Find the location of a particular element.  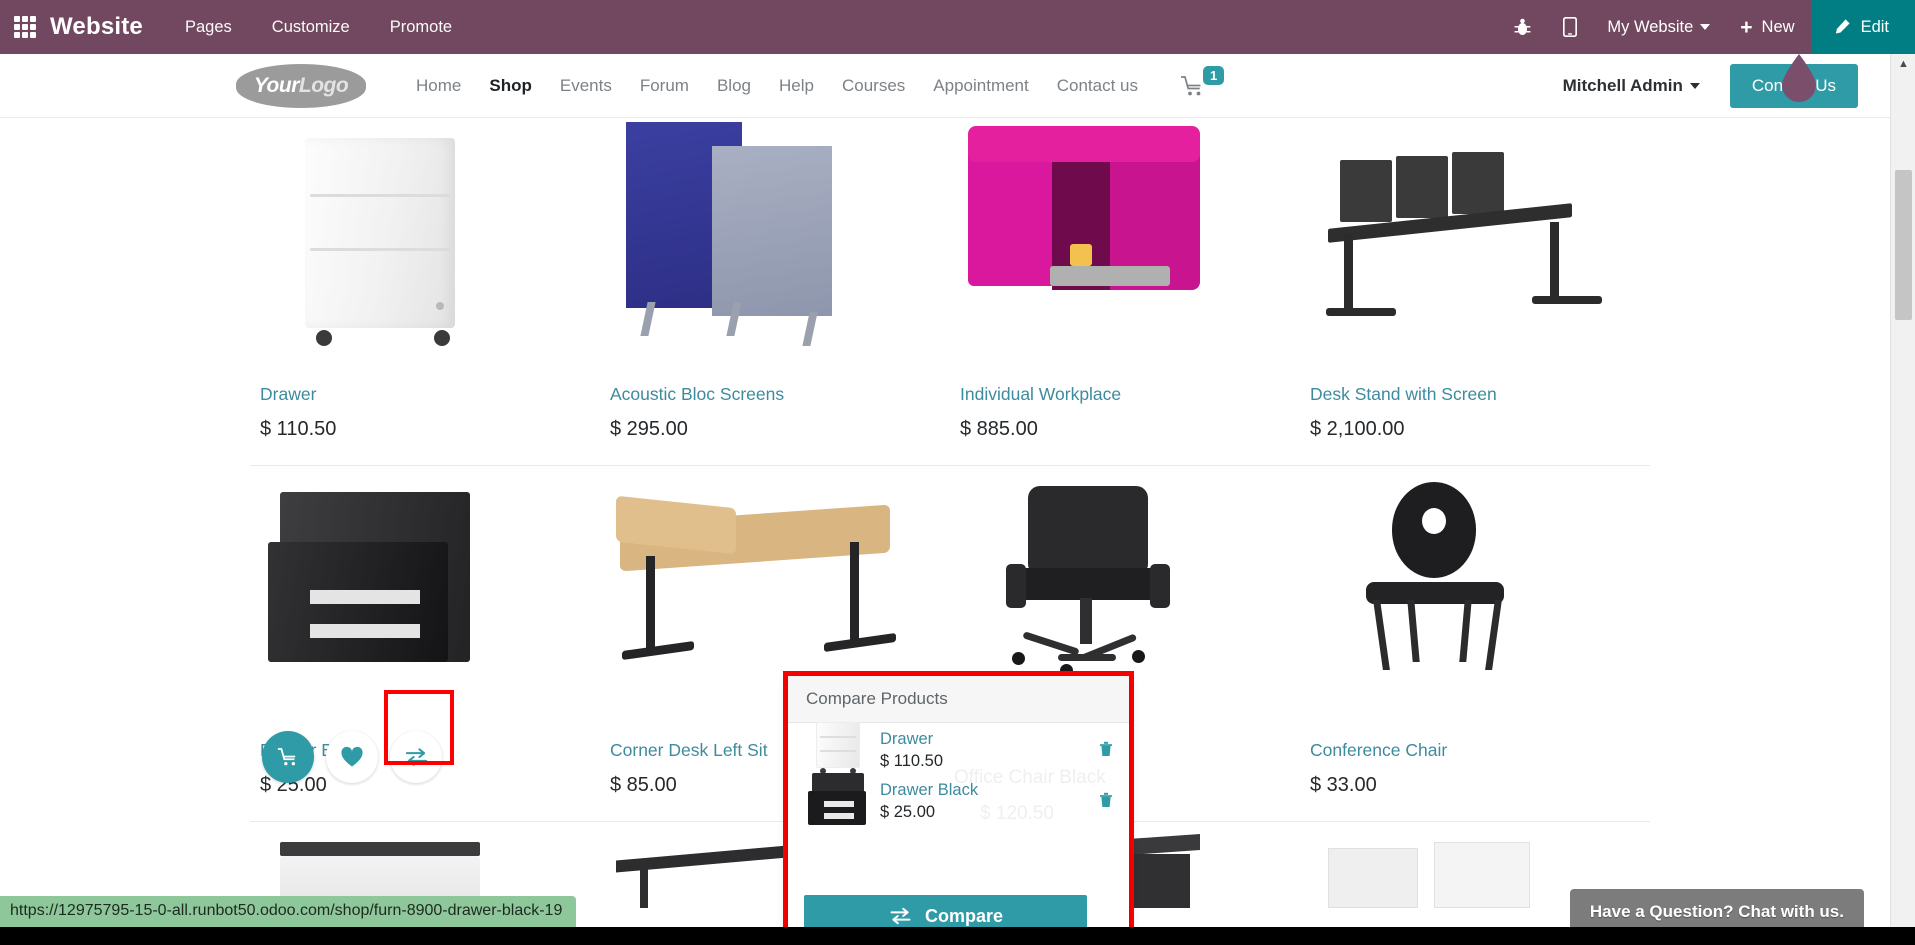

editor-bar-right: My Website + New Edit is located at coordinates (1706, 27).